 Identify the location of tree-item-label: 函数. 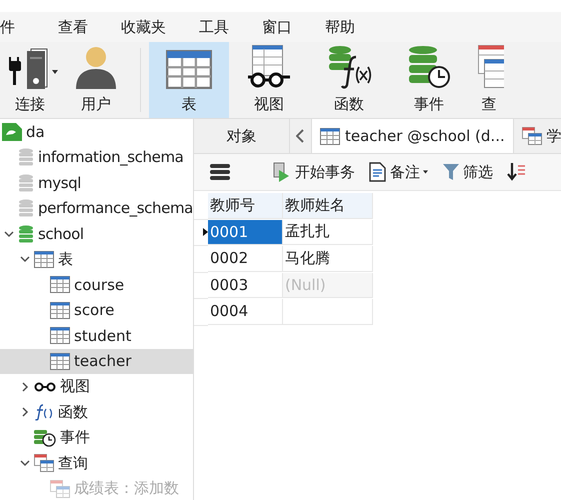
(73, 412).